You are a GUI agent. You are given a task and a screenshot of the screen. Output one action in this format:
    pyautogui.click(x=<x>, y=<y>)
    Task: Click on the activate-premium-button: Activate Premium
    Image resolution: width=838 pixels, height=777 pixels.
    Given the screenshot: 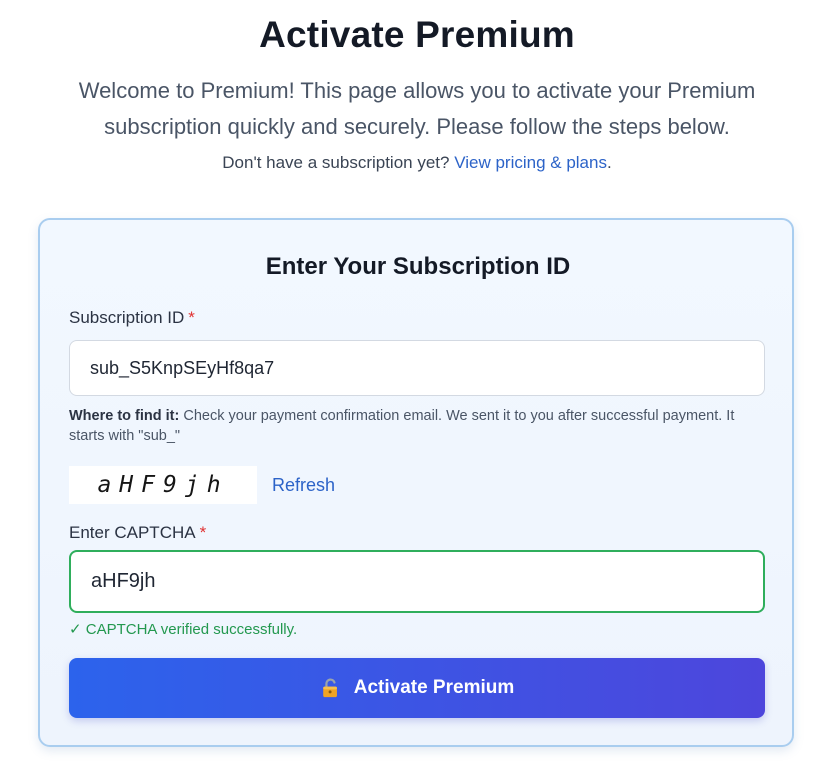 What is the action you would take?
    pyautogui.click(x=417, y=688)
    